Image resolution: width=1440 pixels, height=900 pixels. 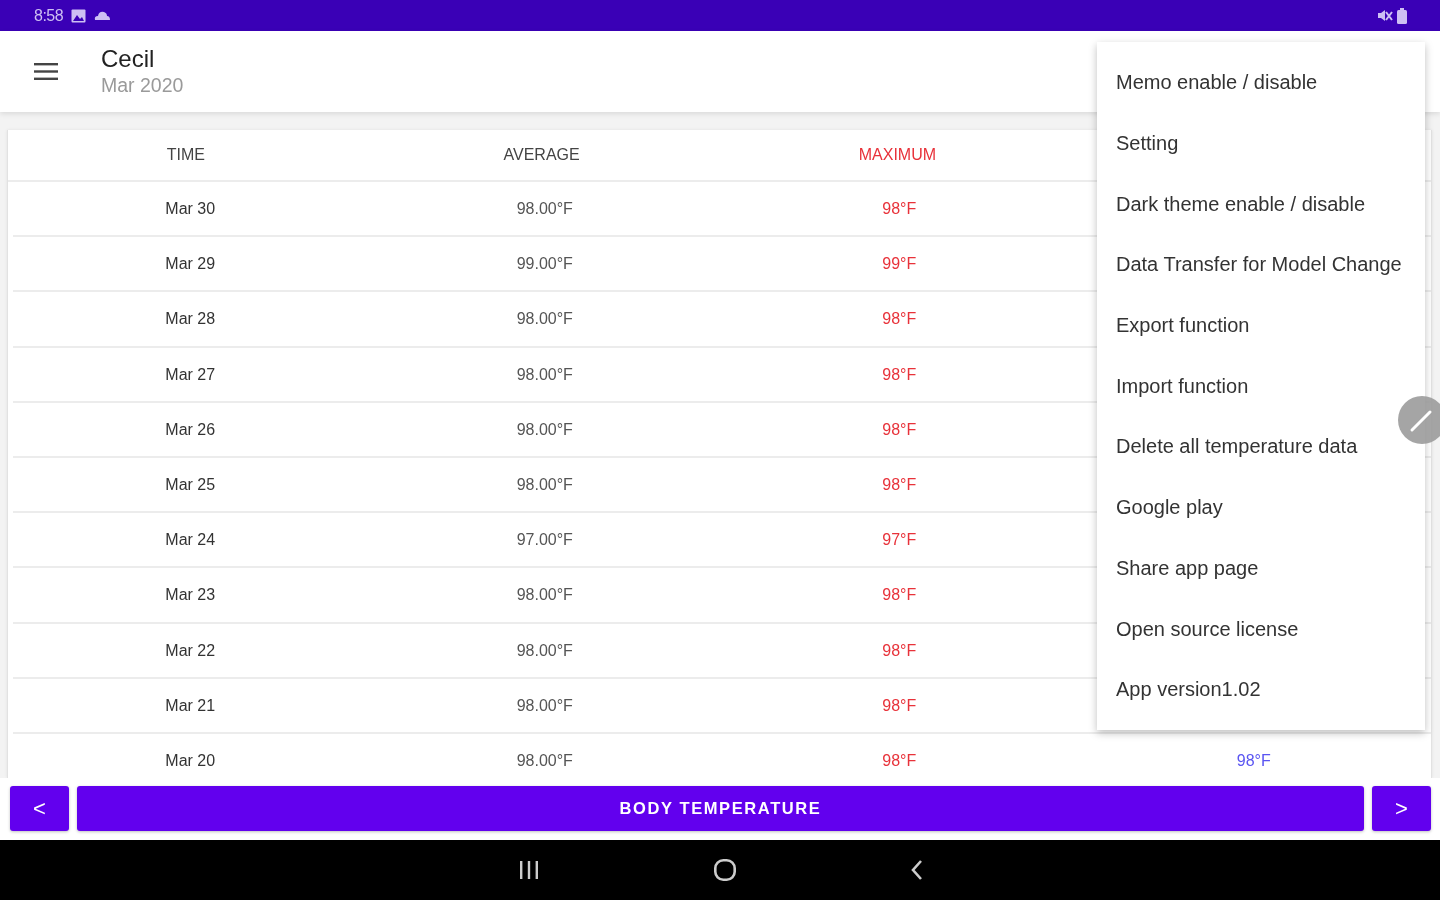 I want to click on table-cell: Mar 22, so click(x=190, y=650).